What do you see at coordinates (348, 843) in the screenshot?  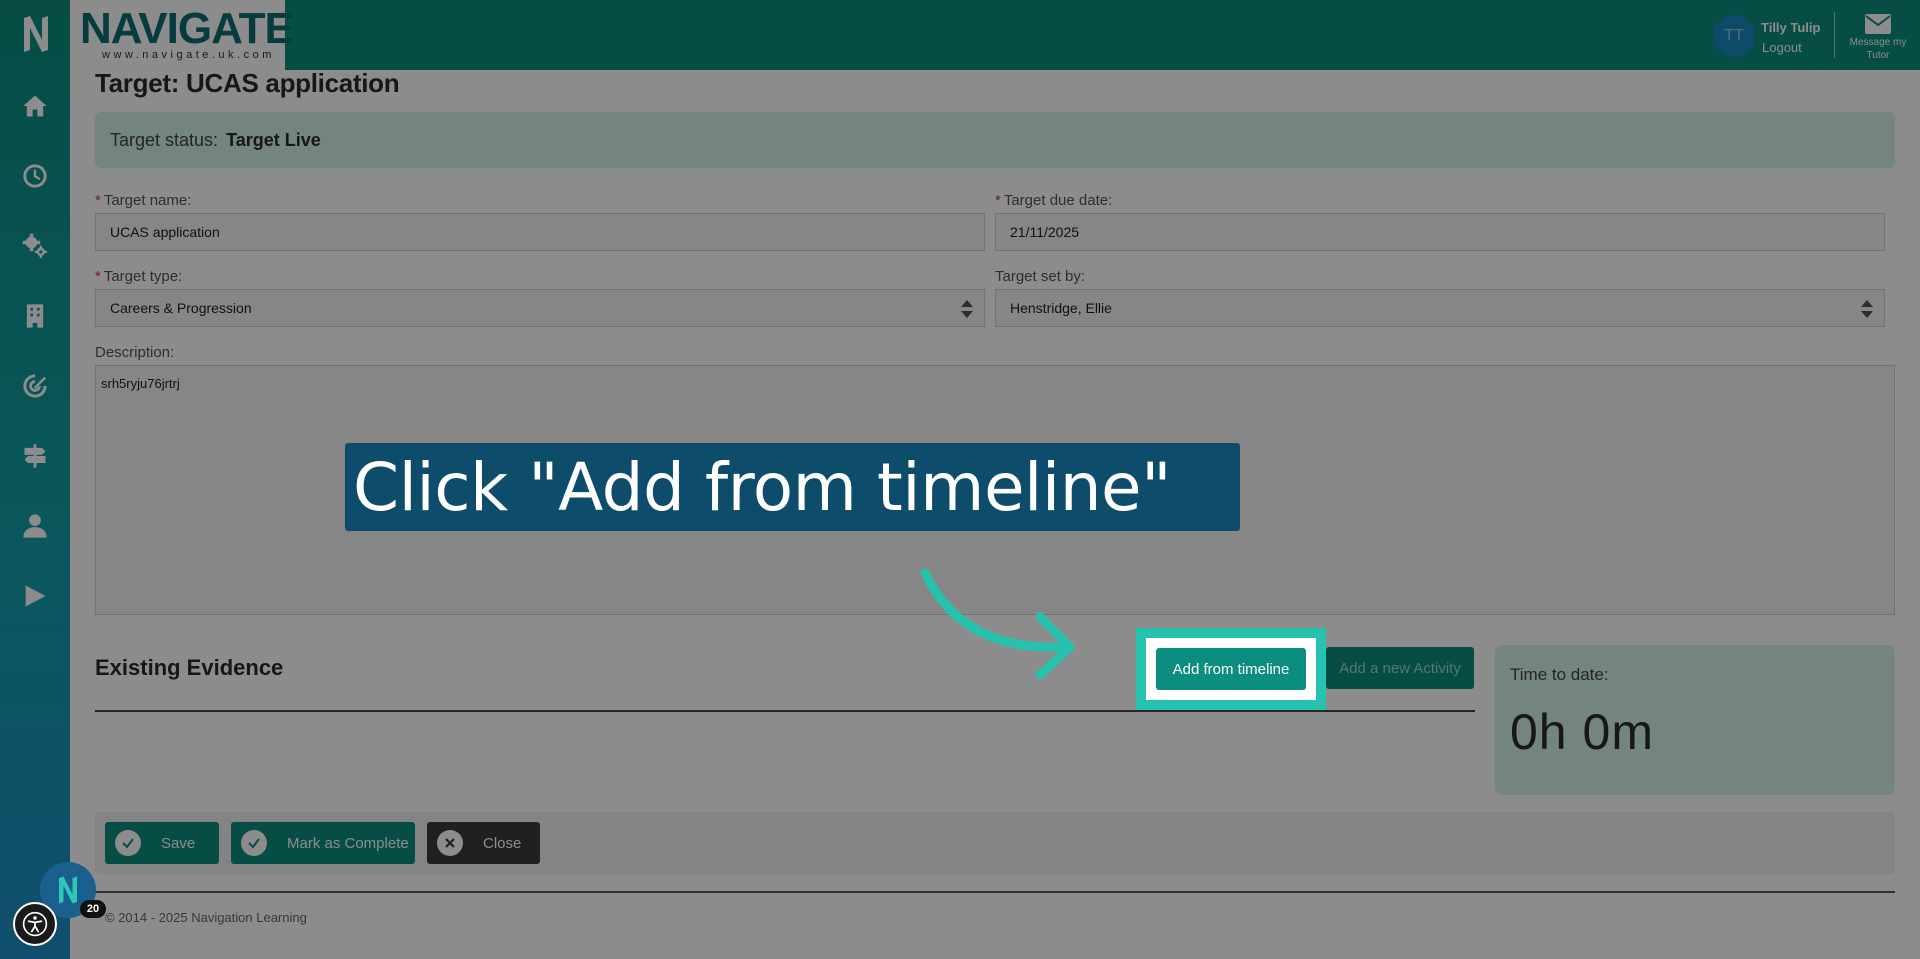 I see `mark-complete-label: Mark as Complete` at bounding box center [348, 843].